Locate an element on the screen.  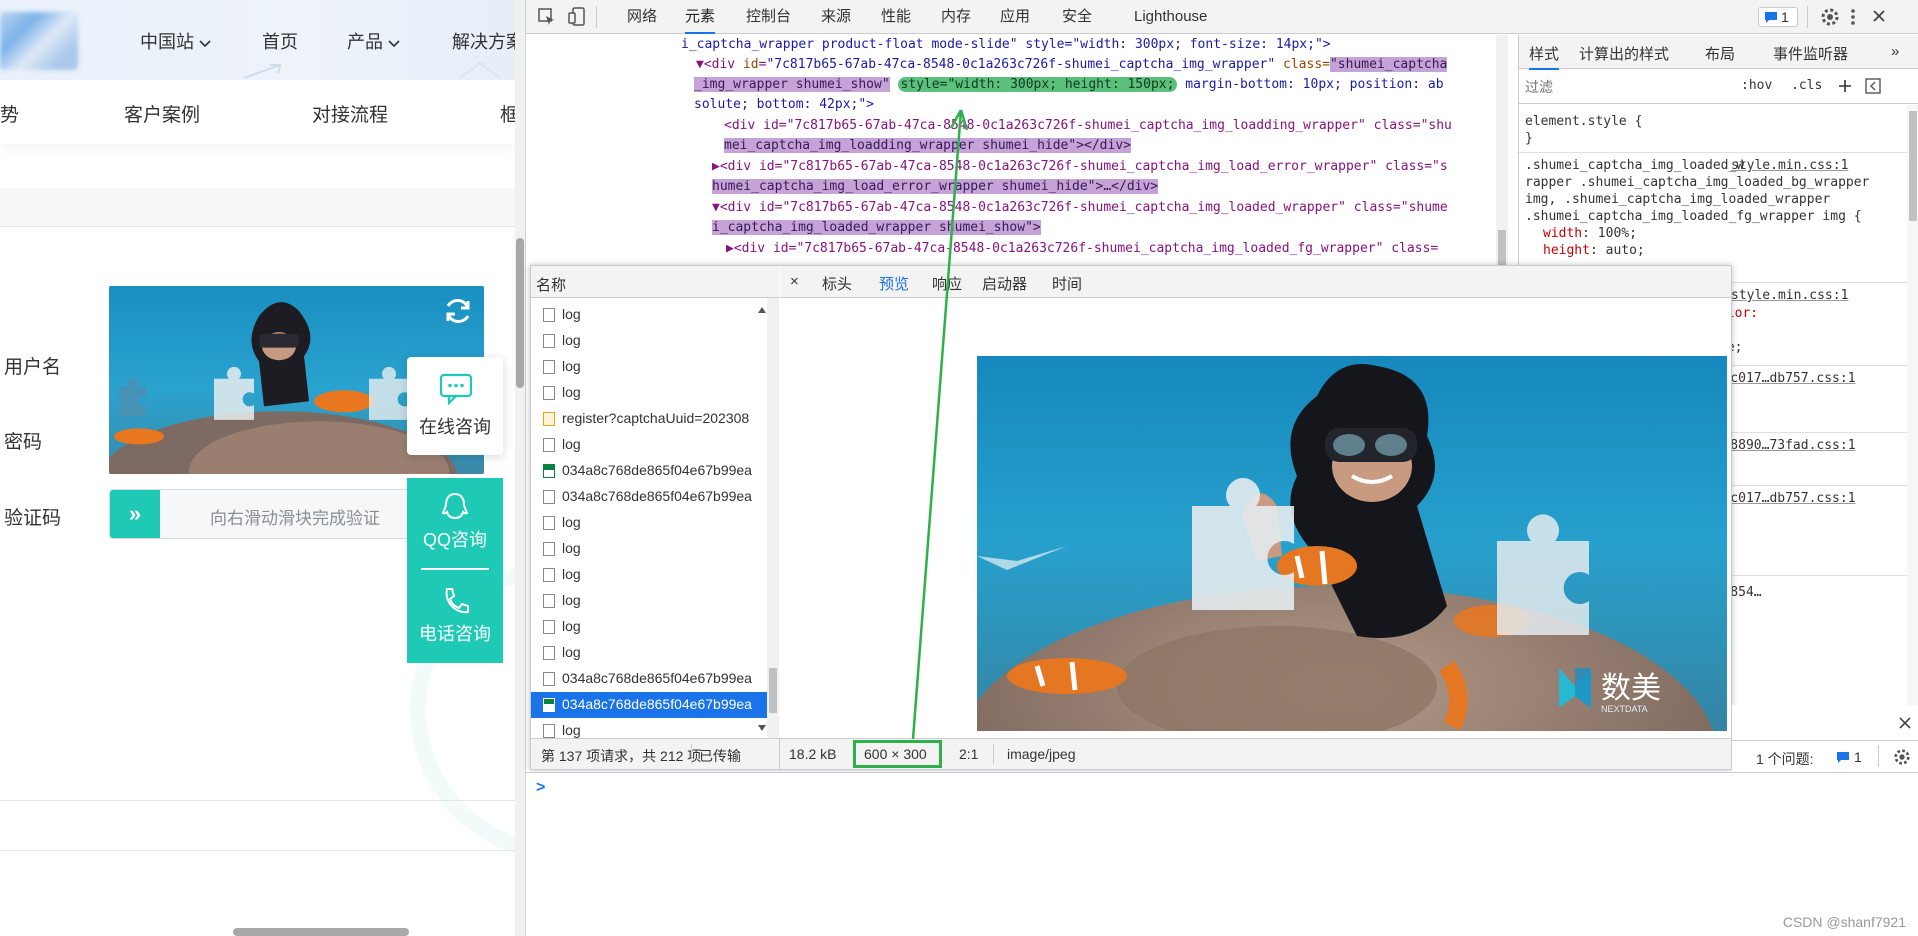
dom-tag: ▼<div is located at coordinates (719, 64).